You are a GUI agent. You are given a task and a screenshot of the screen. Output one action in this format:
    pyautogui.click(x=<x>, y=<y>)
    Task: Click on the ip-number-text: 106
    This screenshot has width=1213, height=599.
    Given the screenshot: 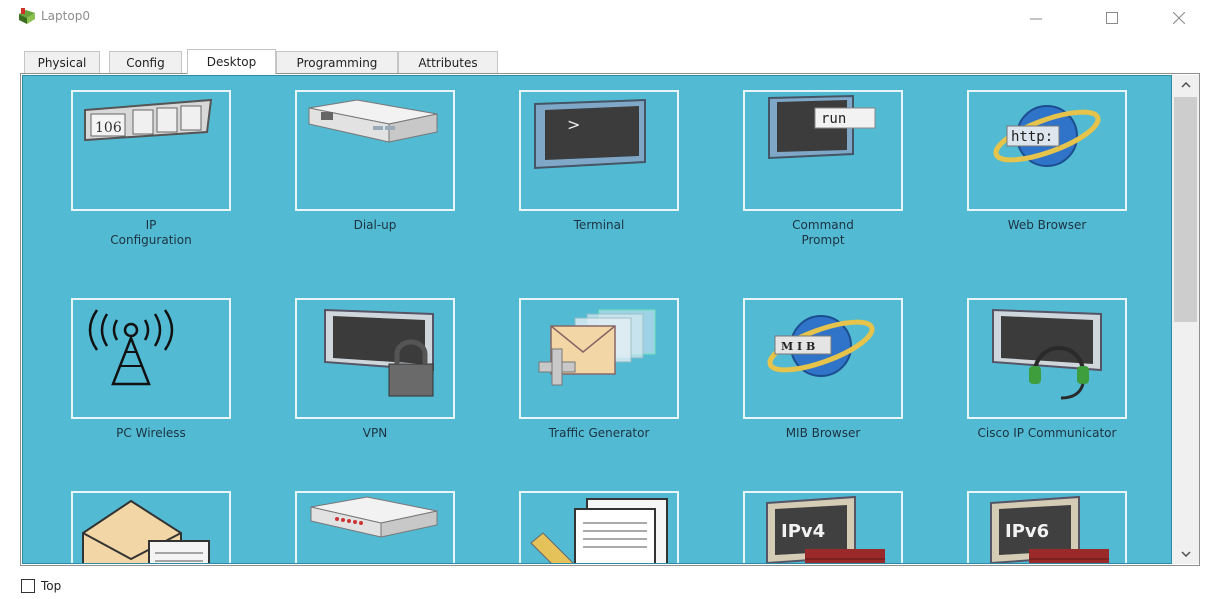 What is the action you would take?
    pyautogui.click(x=108, y=128)
    